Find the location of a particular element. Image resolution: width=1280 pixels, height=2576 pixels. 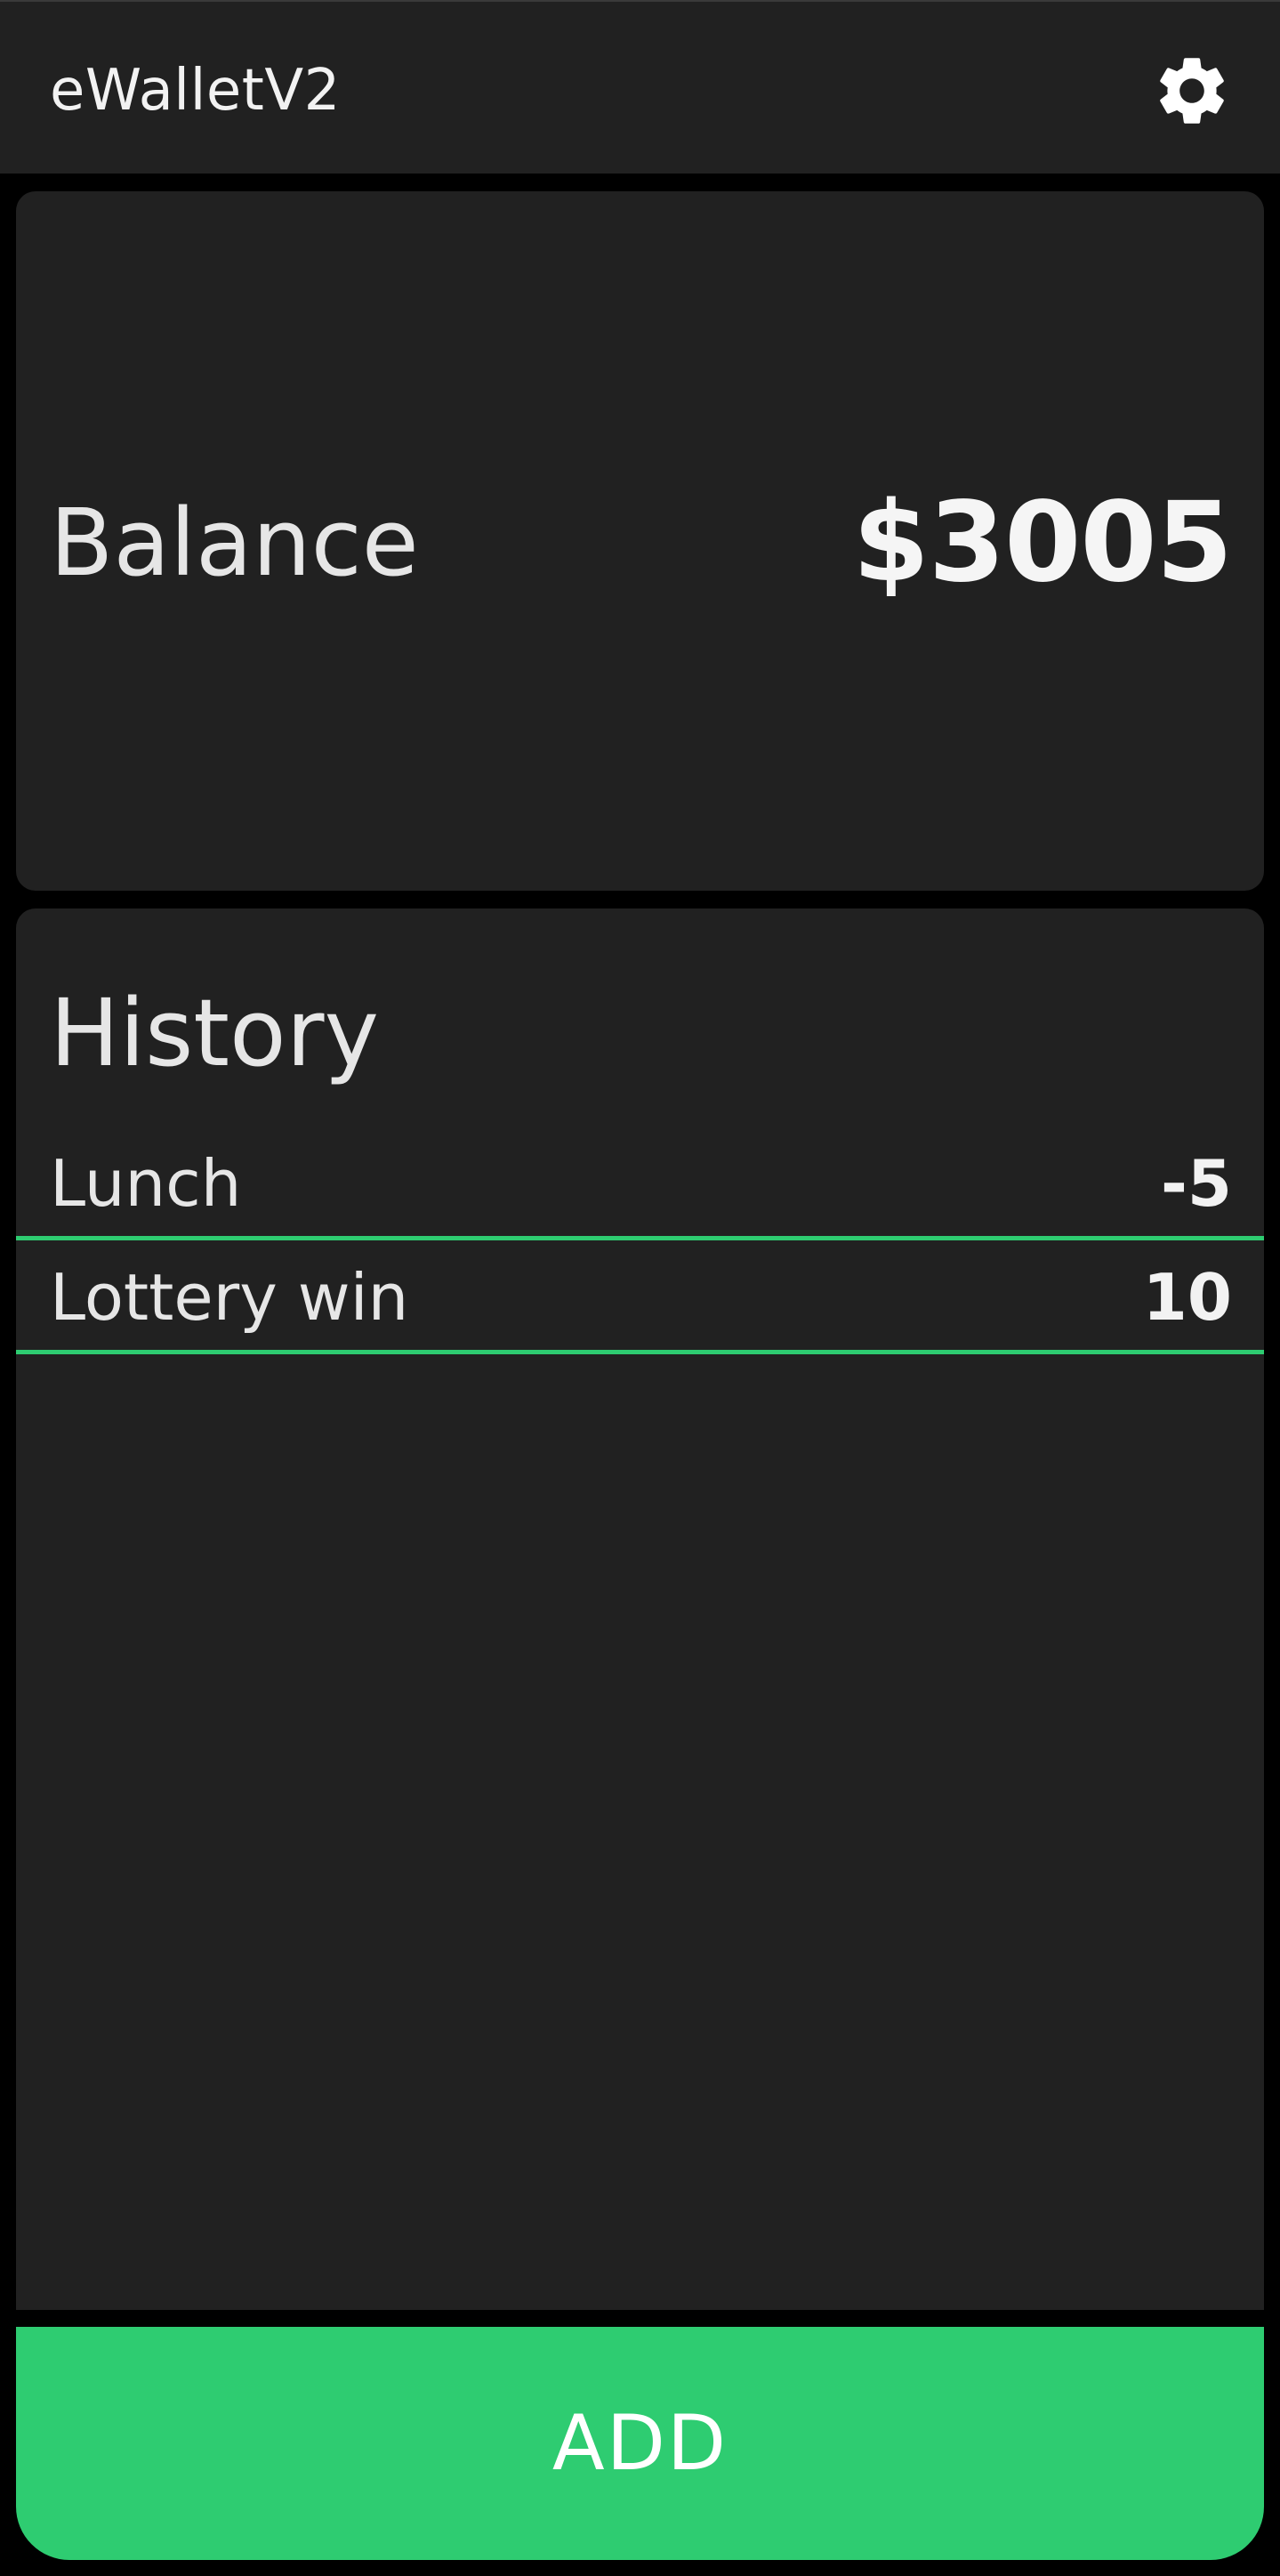

history-item-label: Lottery win is located at coordinates (230, 1297).